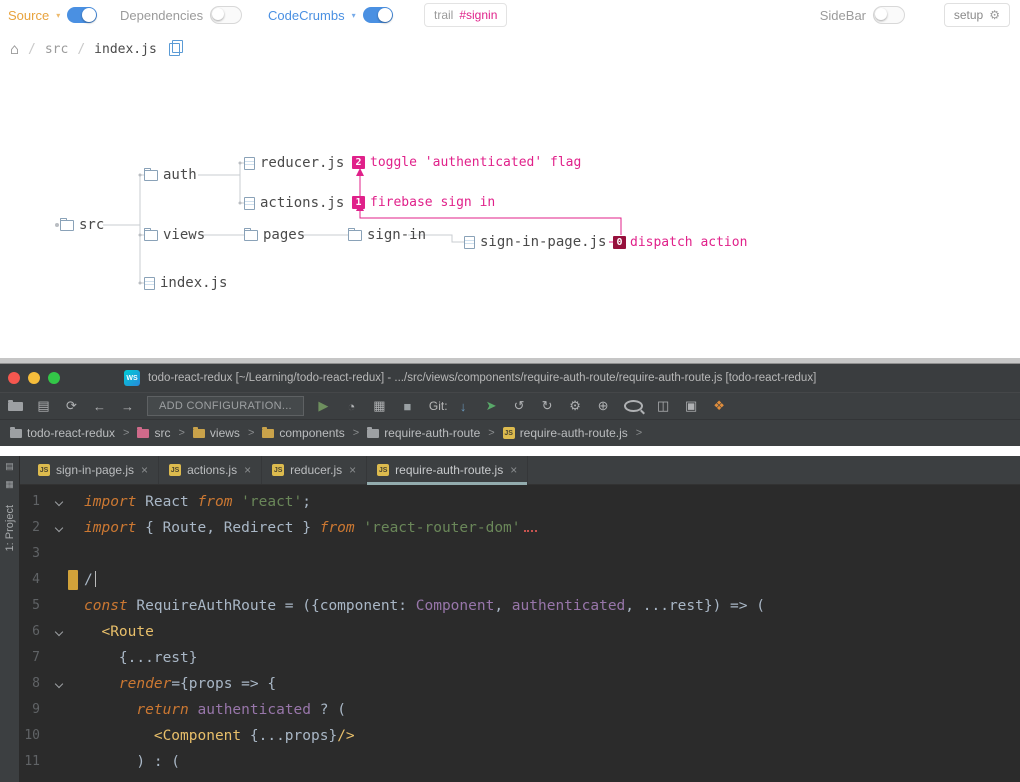  Describe the element at coordinates (387, 235) in the screenshot. I see `tree-node-signin: sign-in` at that location.